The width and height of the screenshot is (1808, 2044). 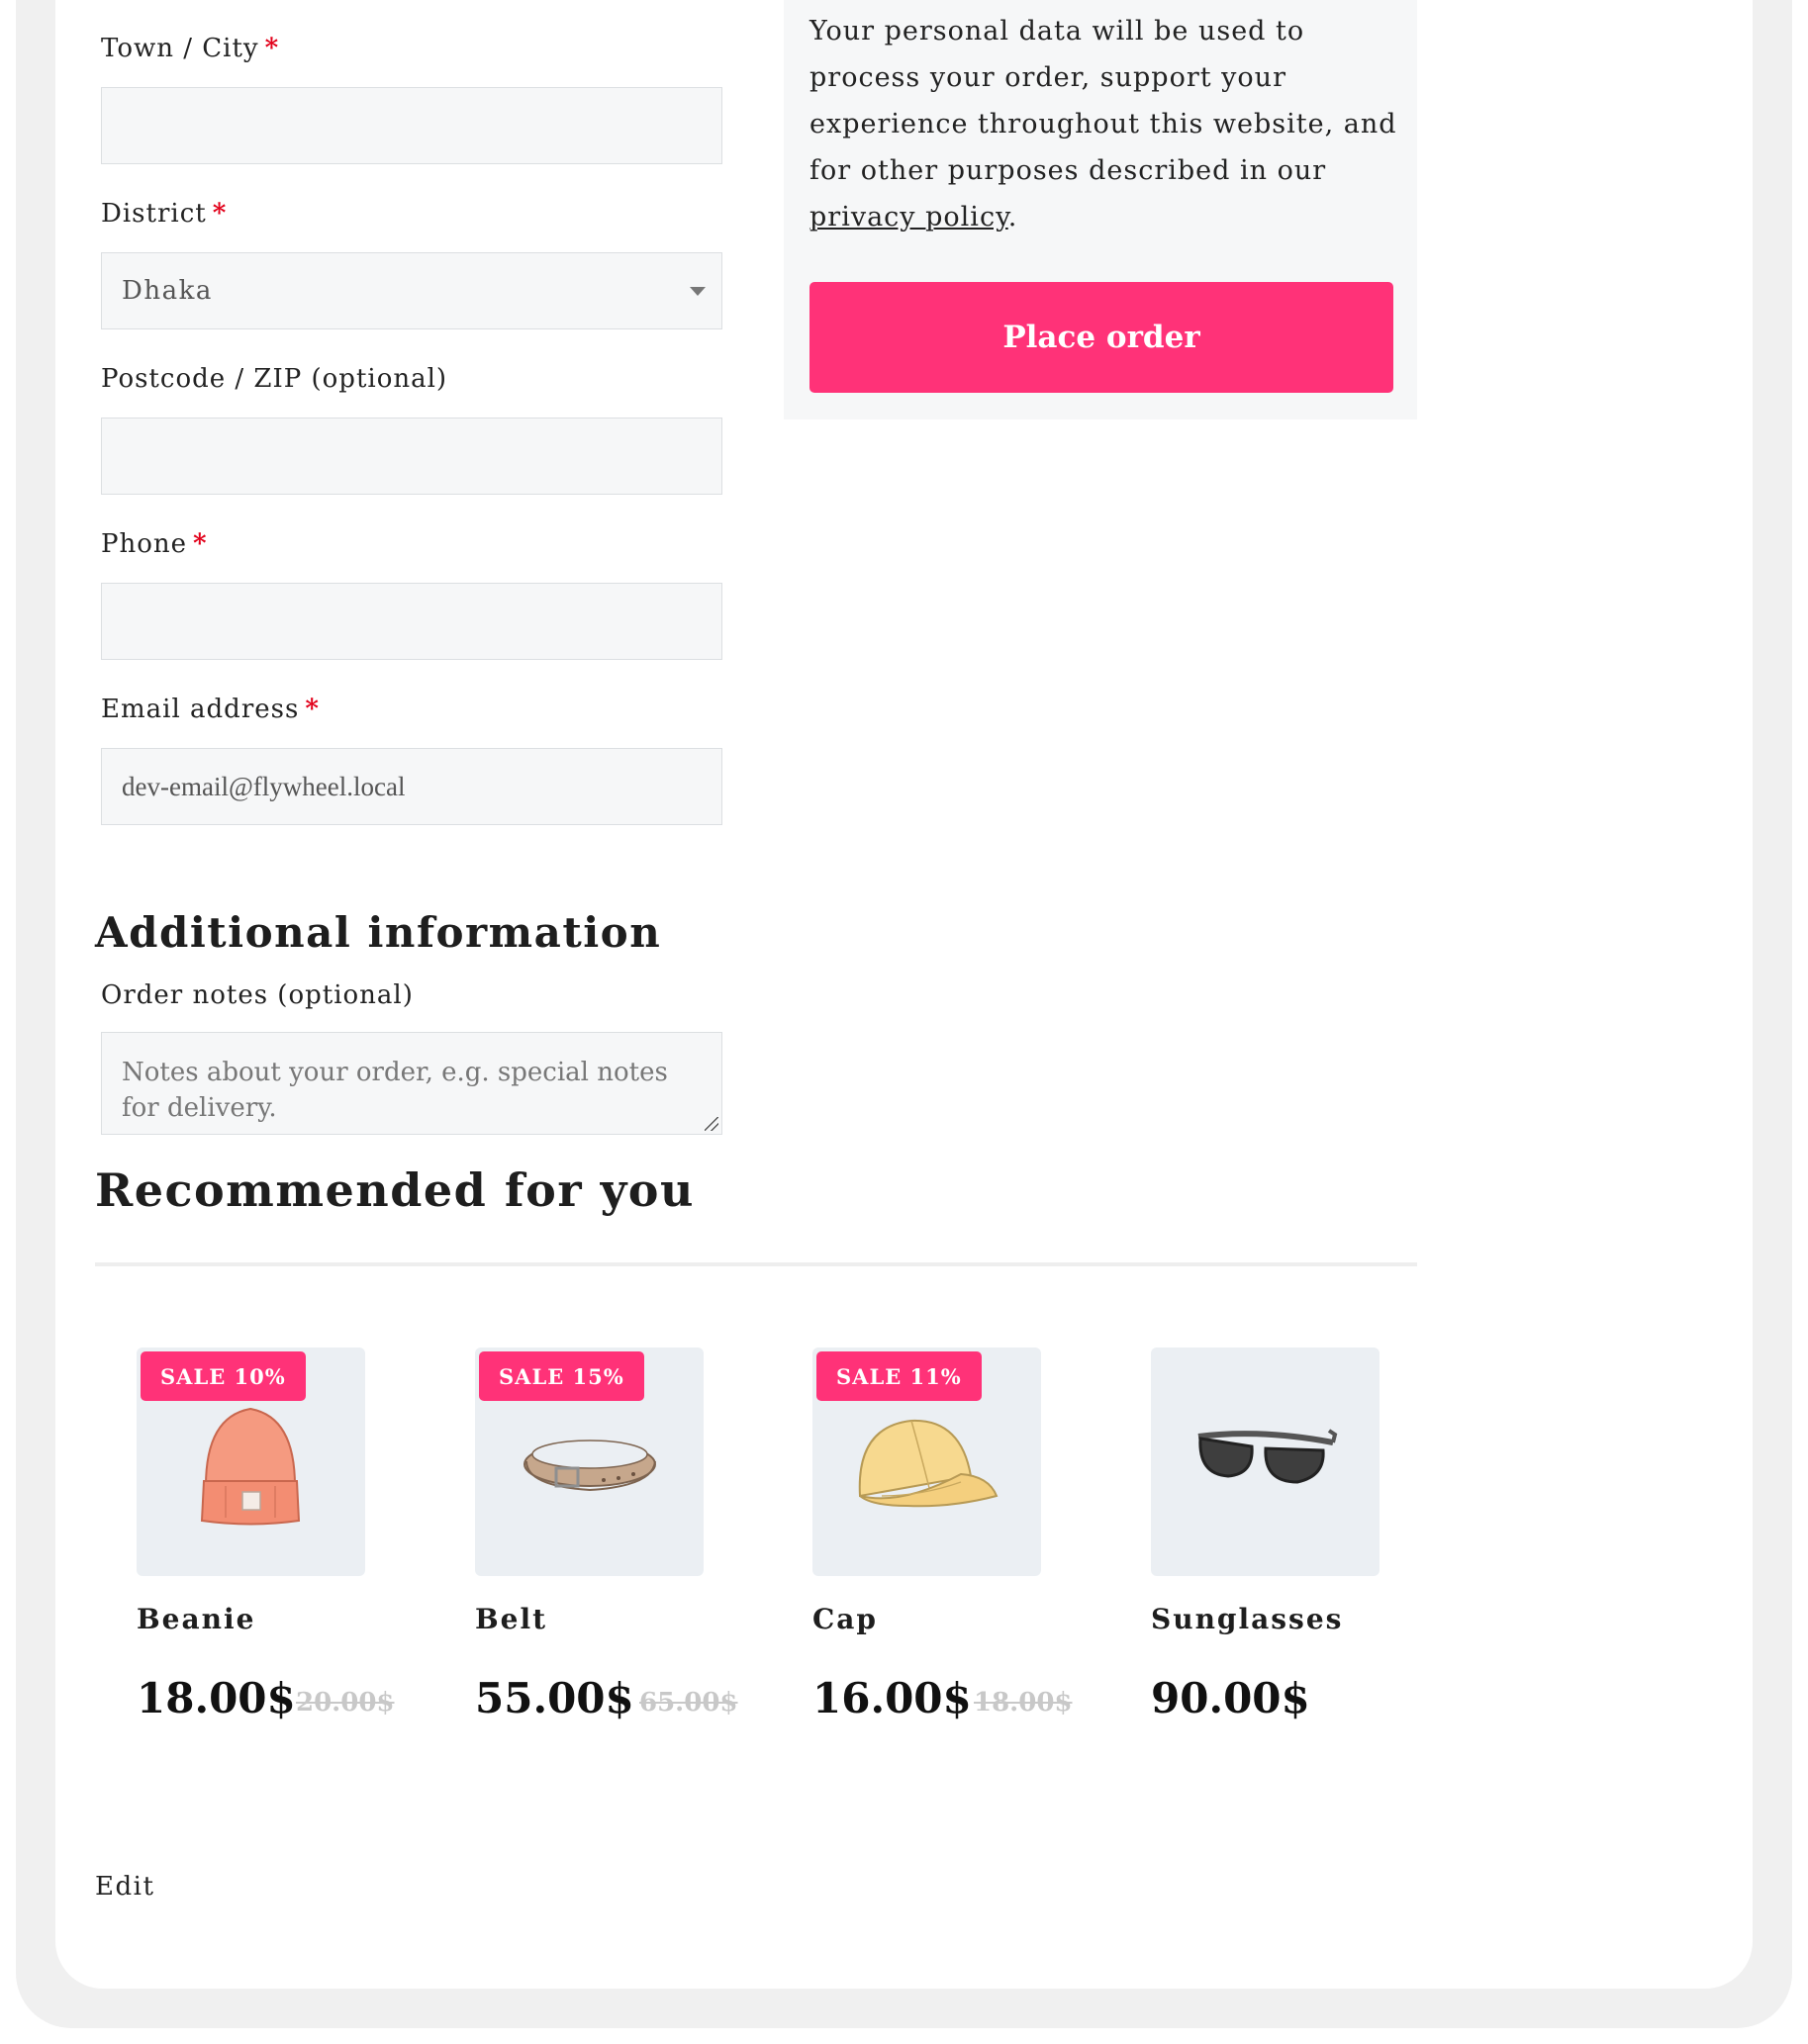 What do you see at coordinates (1023, 1703) in the screenshot?
I see `product-old-price: 18.00$` at bounding box center [1023, 1703].